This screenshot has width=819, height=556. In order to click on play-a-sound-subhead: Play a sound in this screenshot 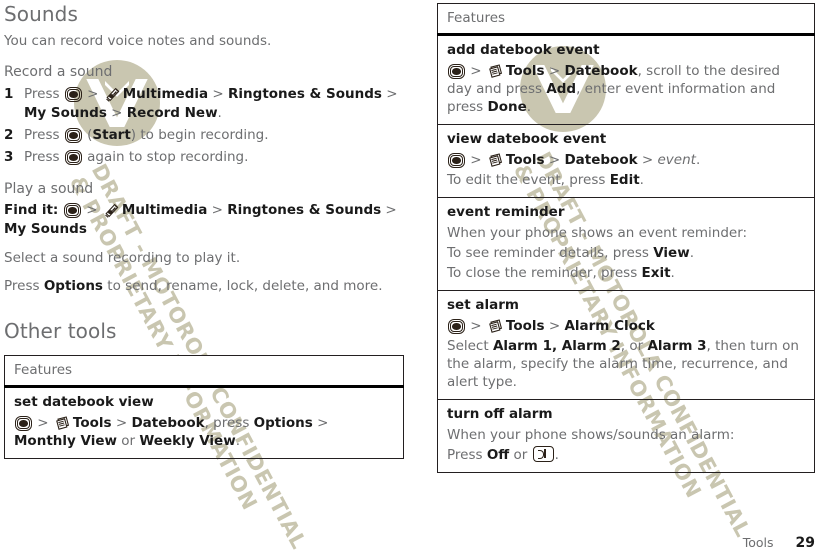, I will do `click(49, 189)`.